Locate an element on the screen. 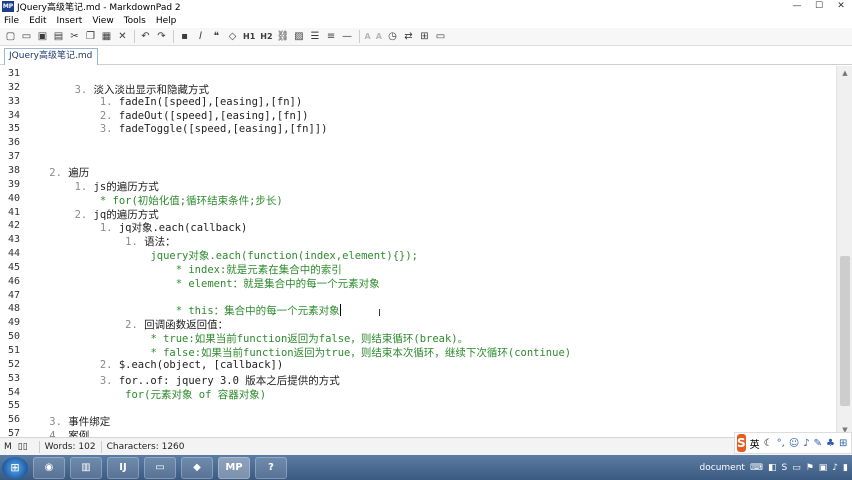  tray-document-label: document is located at coordinates (722, 468).